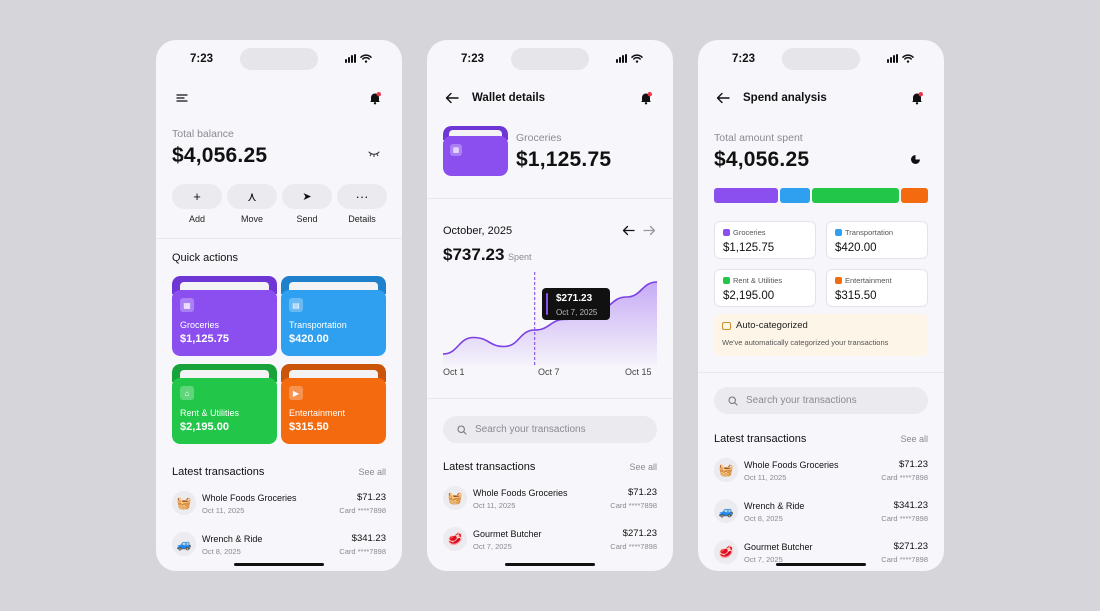  Describe the element at coordinates (749, 248) in the screenshot. I see `category-amount: $1,125.75` at that location.